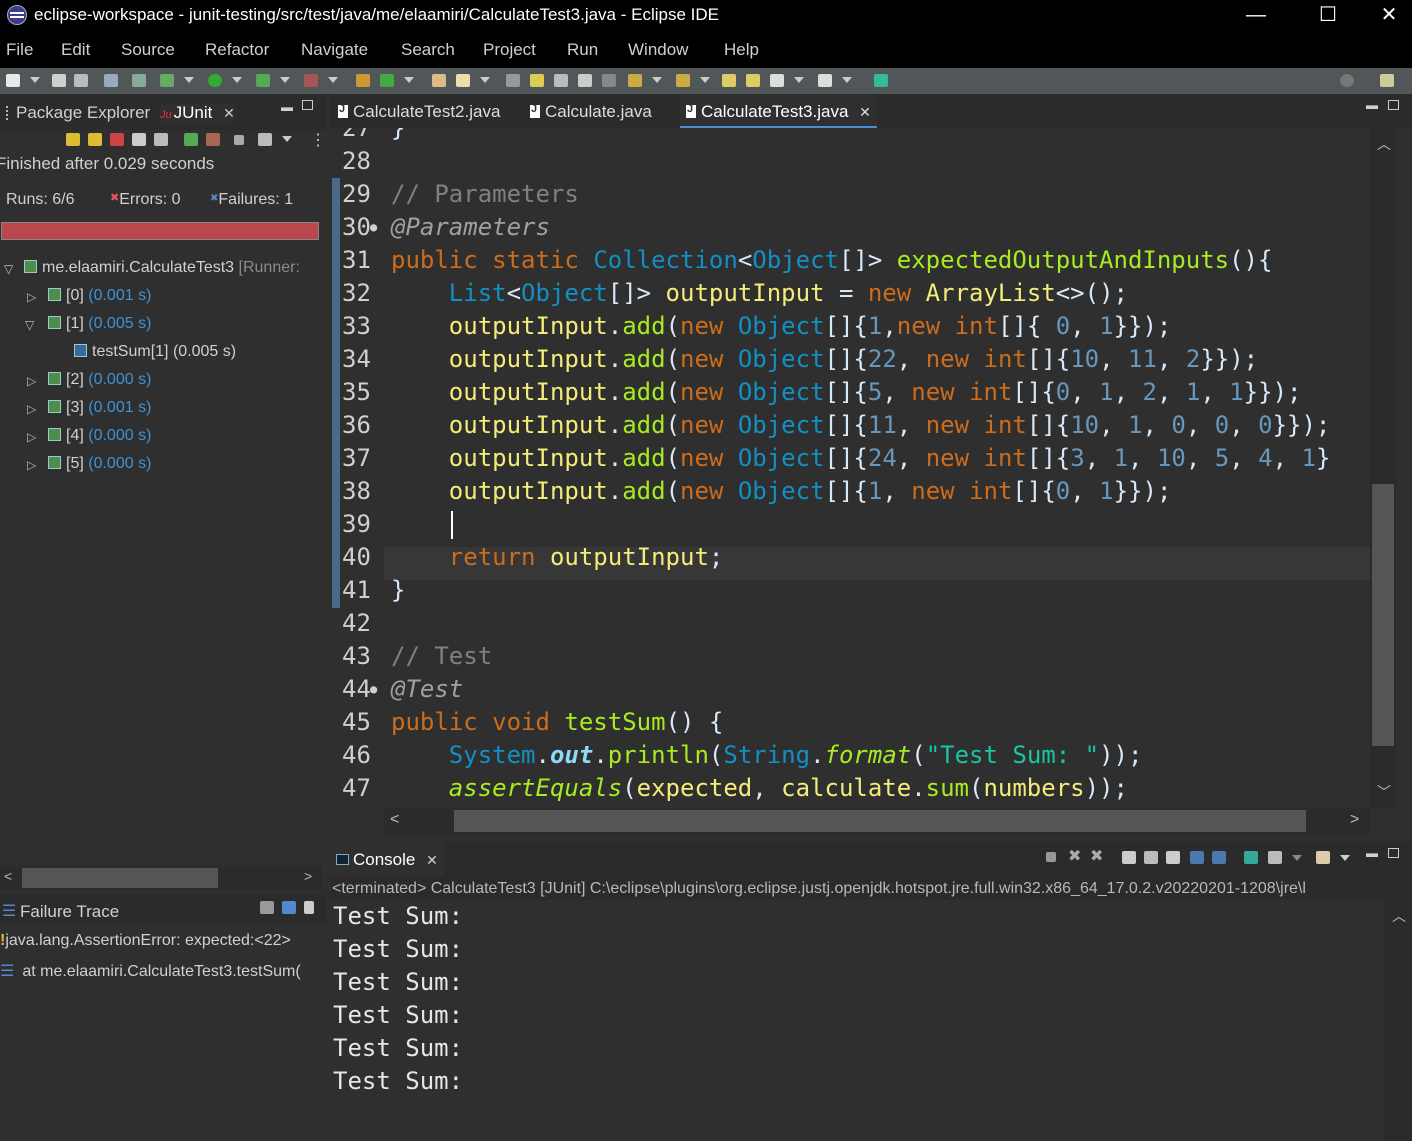 This screenshot has height=1141, width=1412. I want to click on close-window-button: ✕, so click(1389, 16).